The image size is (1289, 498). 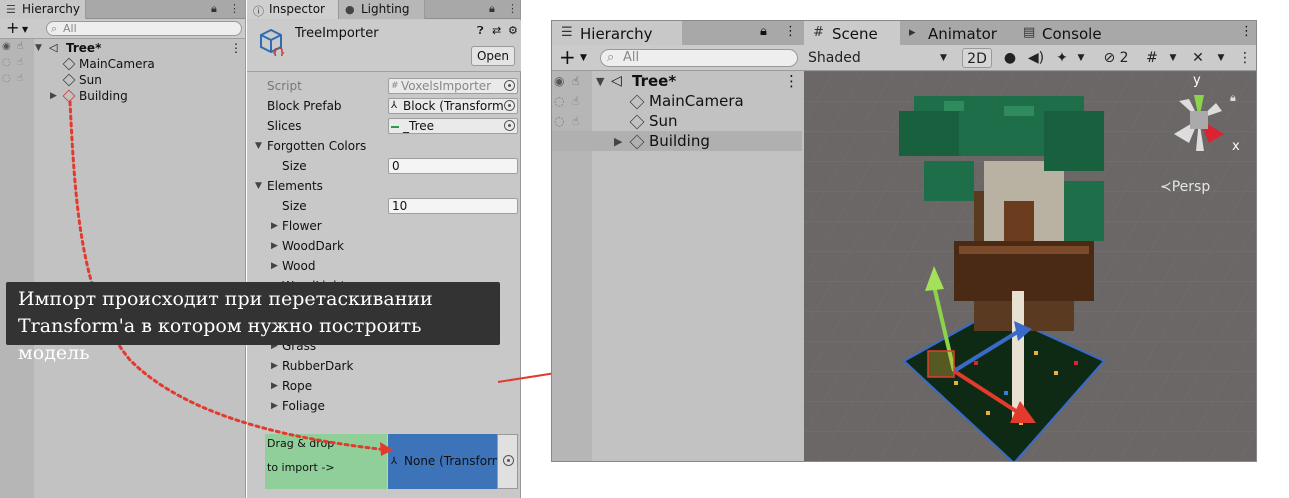 I want to click on hierarchy-item-building: ▶ Building, so click(x=677, y=141).